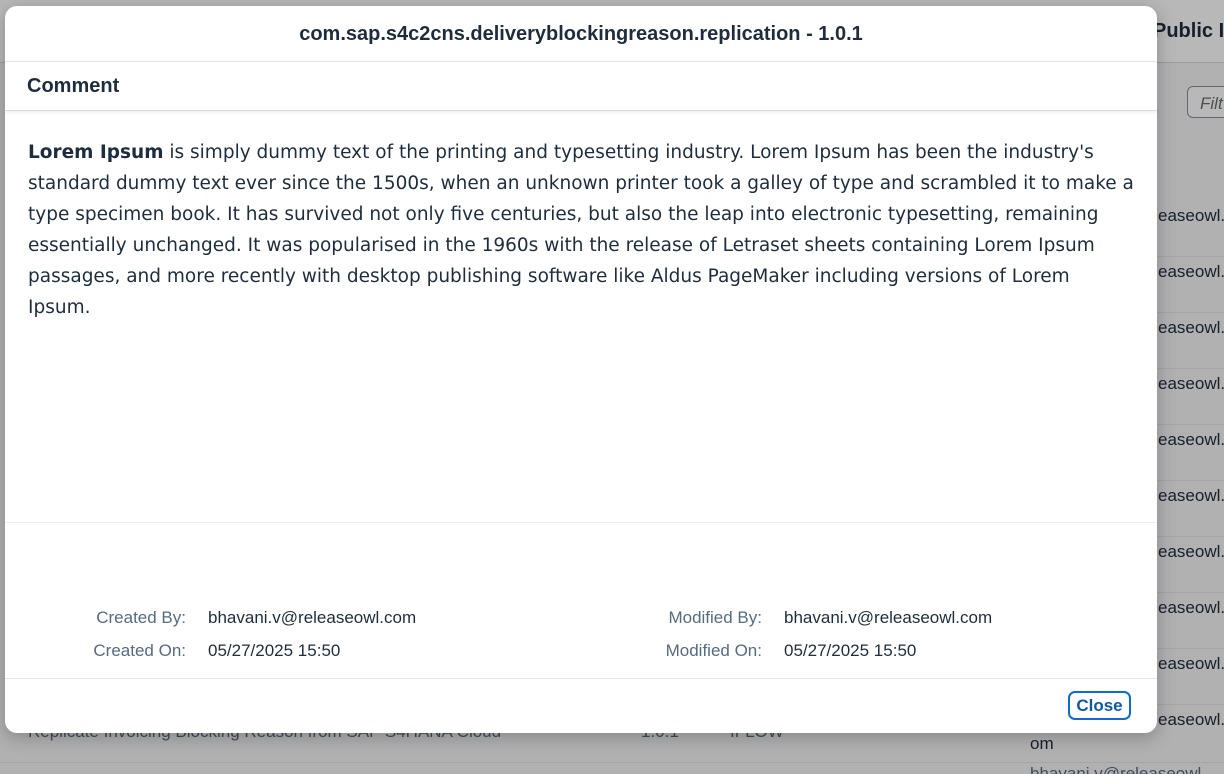 Image resolution: width=1224 pixels, height=774 pixels. What do you see at coordinates (312, 617) in the screenshot?
I see `created-by-value: bhavani.v@releaseowl.com` at bounding box center [312, 617].